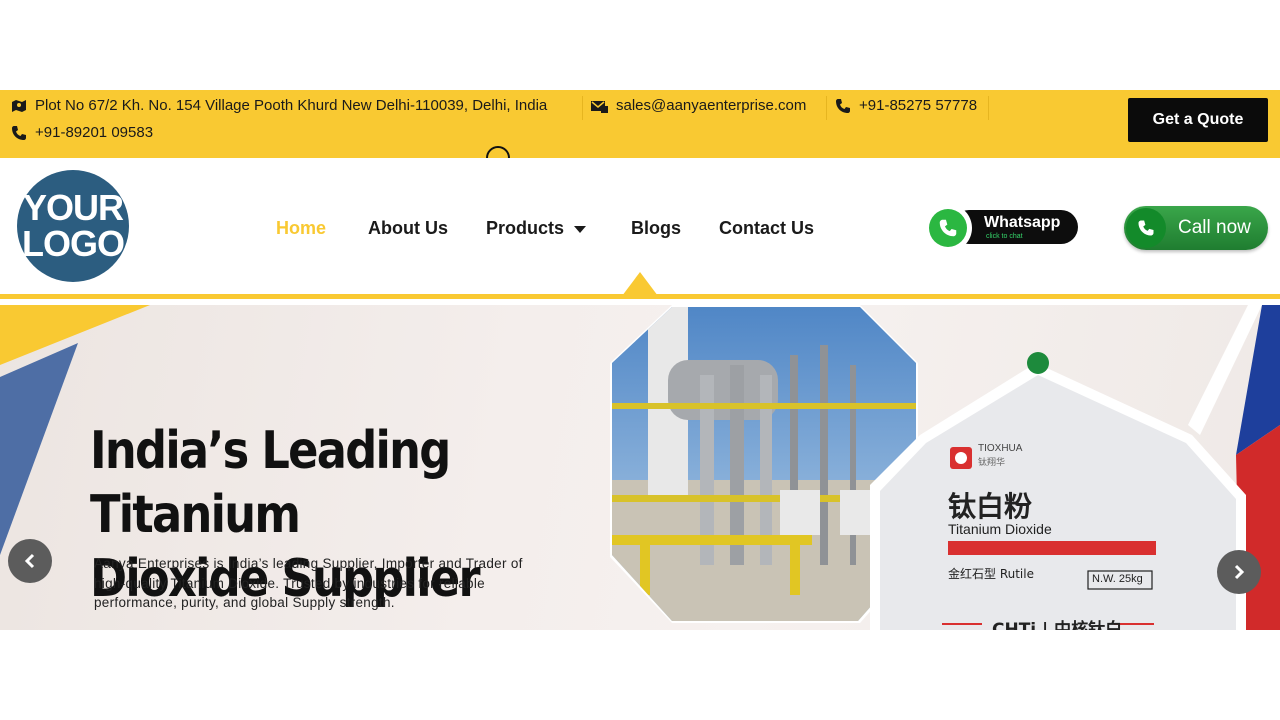 The height and width of the screenshot is (720, 1280). Describe the element at coordinates (1000, 448) in the screenshot. I see `bag-brand: TIOXHUA` at that location.